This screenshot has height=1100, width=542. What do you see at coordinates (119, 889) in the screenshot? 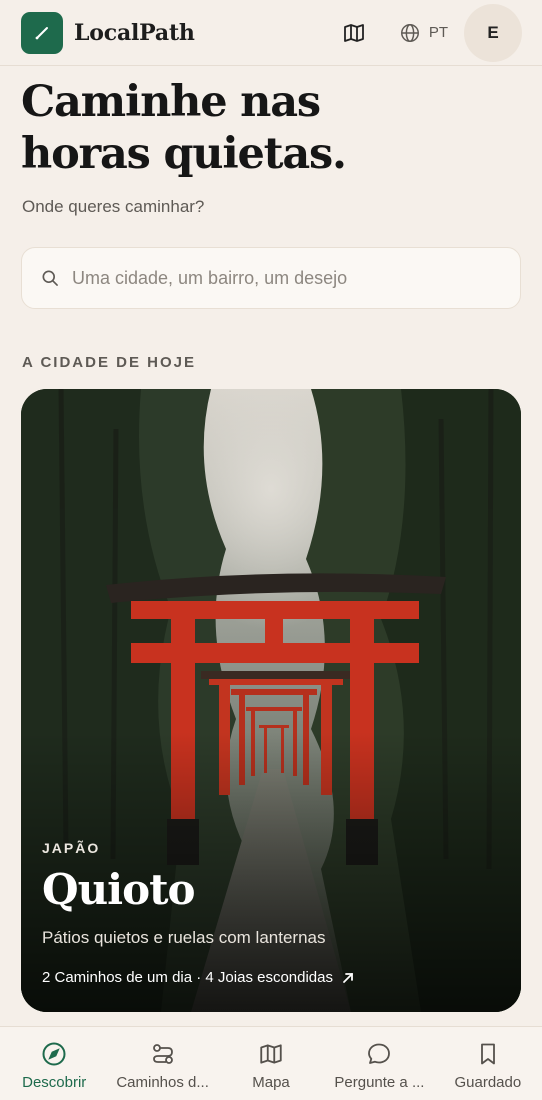
I see `card-city: Quioto` at bounding box center [119, 889].